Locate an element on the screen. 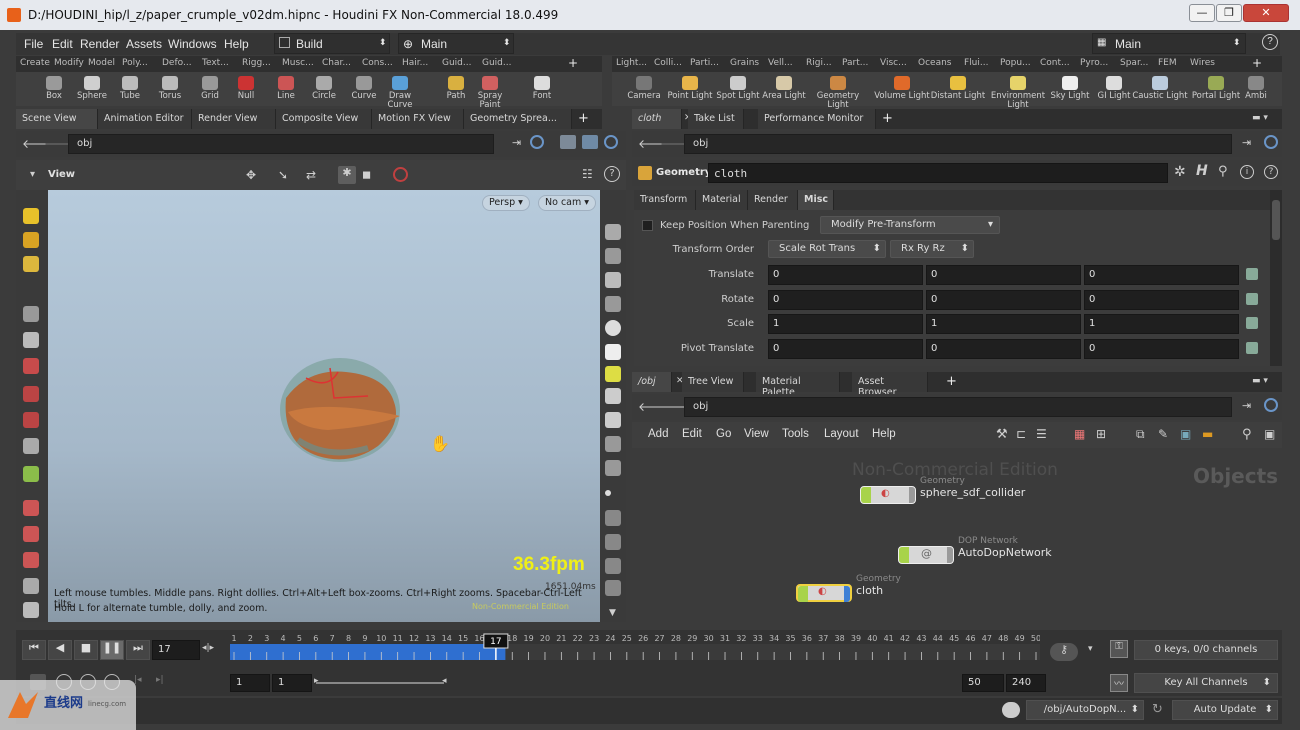 Image resolution: width=1300 pixels, height=730 pixels. drag-icon is located at coordinates (31, 560).